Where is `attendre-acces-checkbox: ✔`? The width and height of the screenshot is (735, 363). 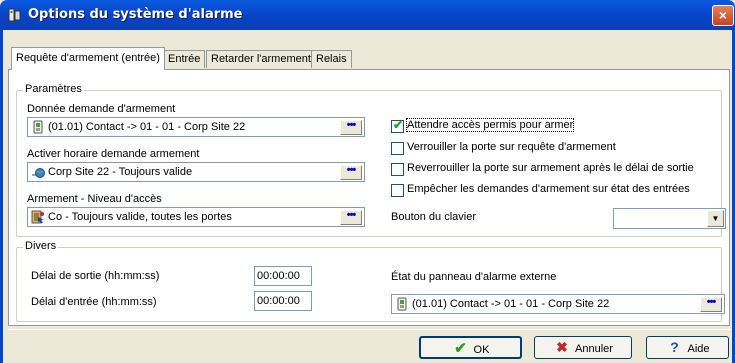
attendre-acces-checkbox: ✔ is located at coordinates (397, 125).